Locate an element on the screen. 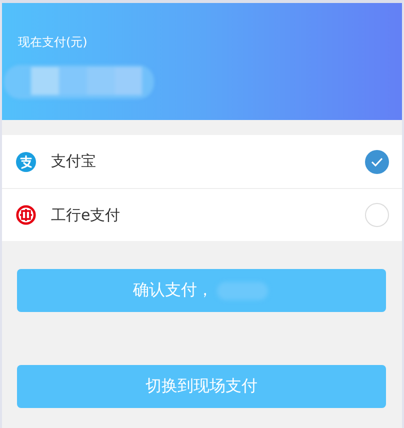 The width and height of the screenshot is (404, 428). payment-method-name: 工行e支付 is located at coordinates (85, 215).